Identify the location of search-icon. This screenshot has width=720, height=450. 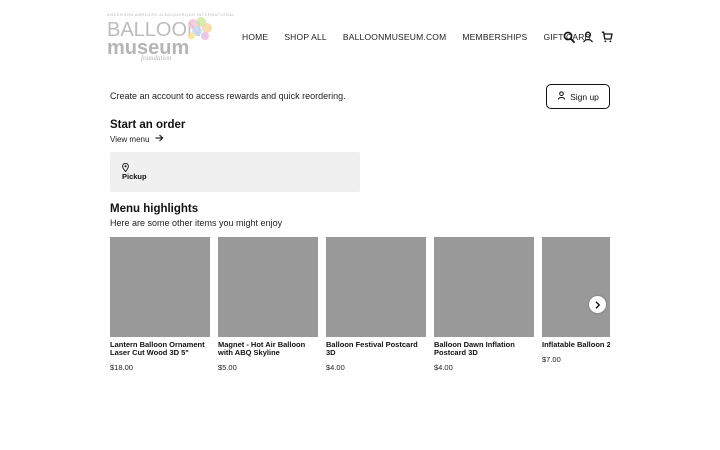
(569, 36).